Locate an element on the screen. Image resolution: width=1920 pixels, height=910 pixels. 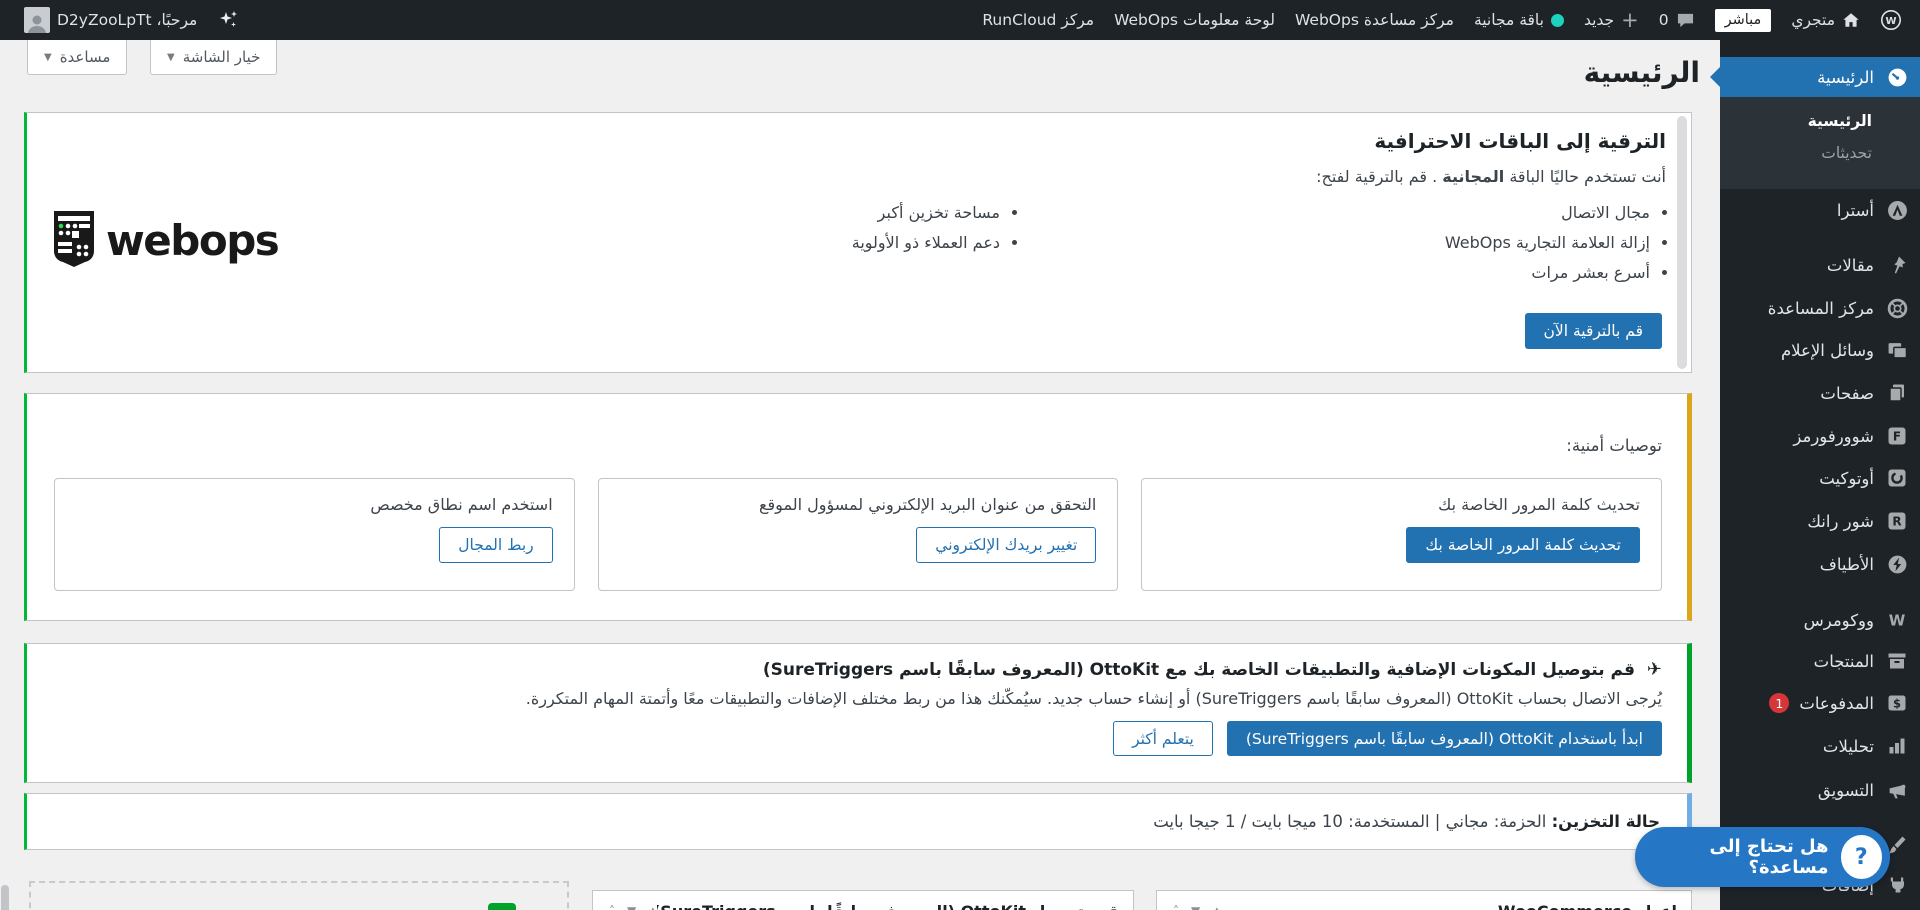
submenu-item-updates: تحديثات is located at coordinates (1820, 153).